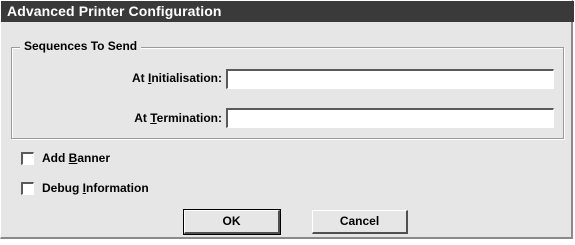  Describe the element at coordinates (55, 158) in the screenshot. I see `add-banner-label-pre: Add` at that location.